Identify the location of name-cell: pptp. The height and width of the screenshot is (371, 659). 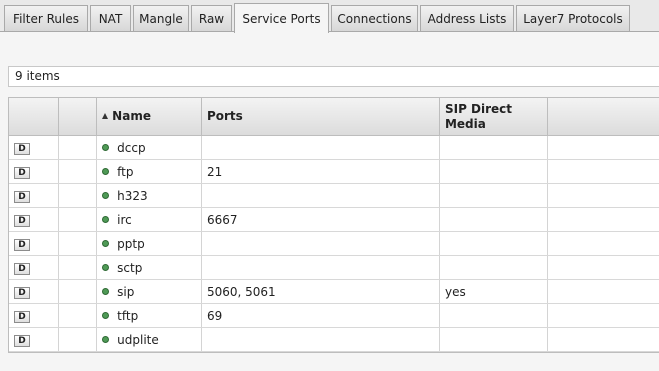
(149, 243).